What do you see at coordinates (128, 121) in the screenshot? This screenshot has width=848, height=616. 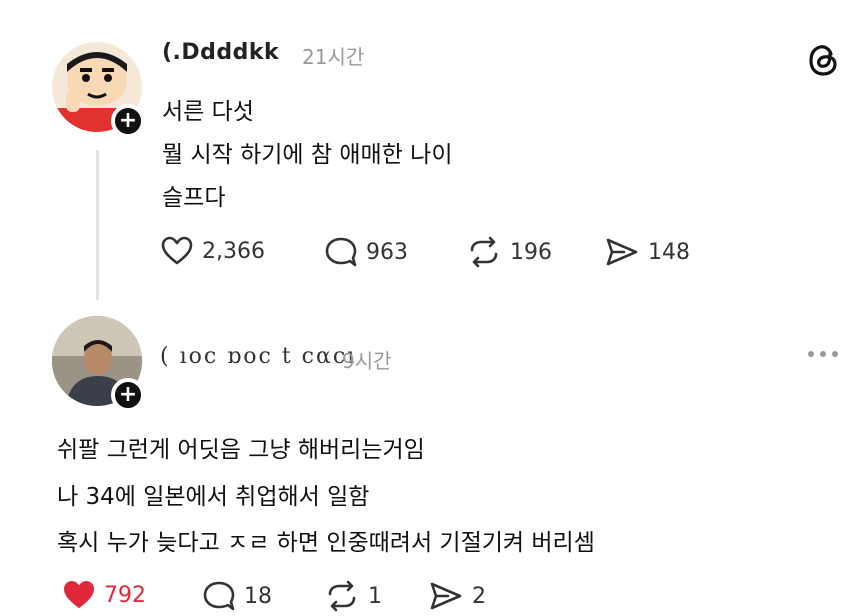 I see `follow-plus-icon-post1: +` at bounding box center [128, 121].